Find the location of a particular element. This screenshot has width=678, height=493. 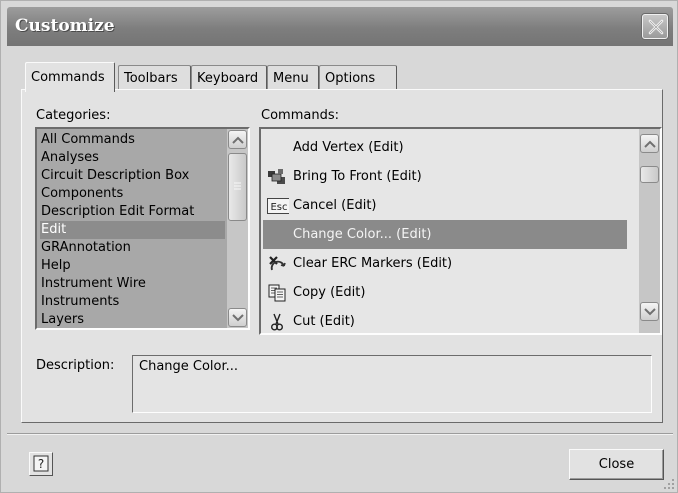

list-item: Cut (Edit) is located at coordinates (445, 320).